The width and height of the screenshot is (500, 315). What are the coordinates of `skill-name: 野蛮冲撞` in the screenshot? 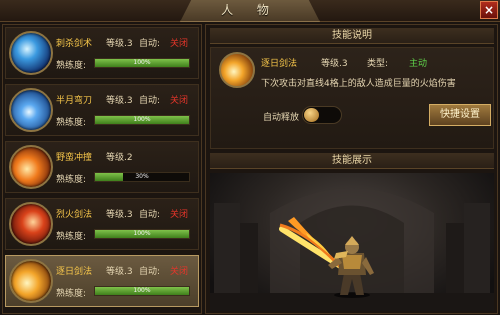 It's located at (74, 158).